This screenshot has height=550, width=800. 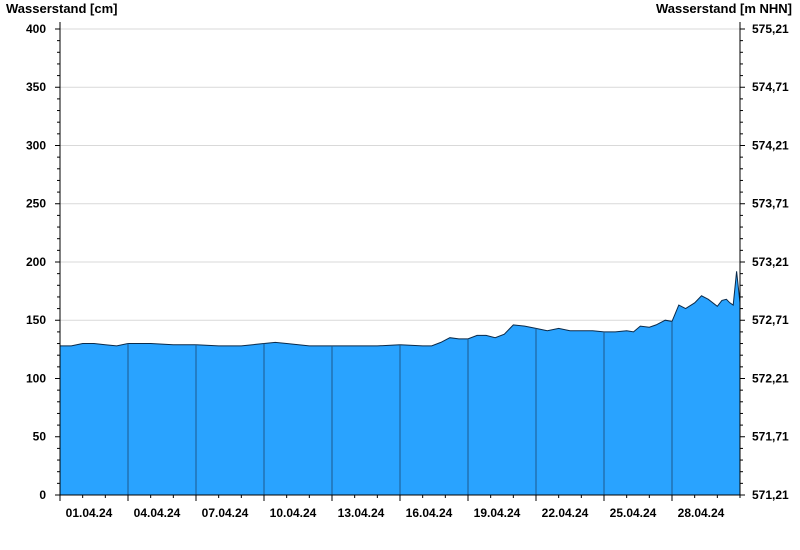 I want to click on x-tick-label: 10.04.24, so click(x=293, y=513).